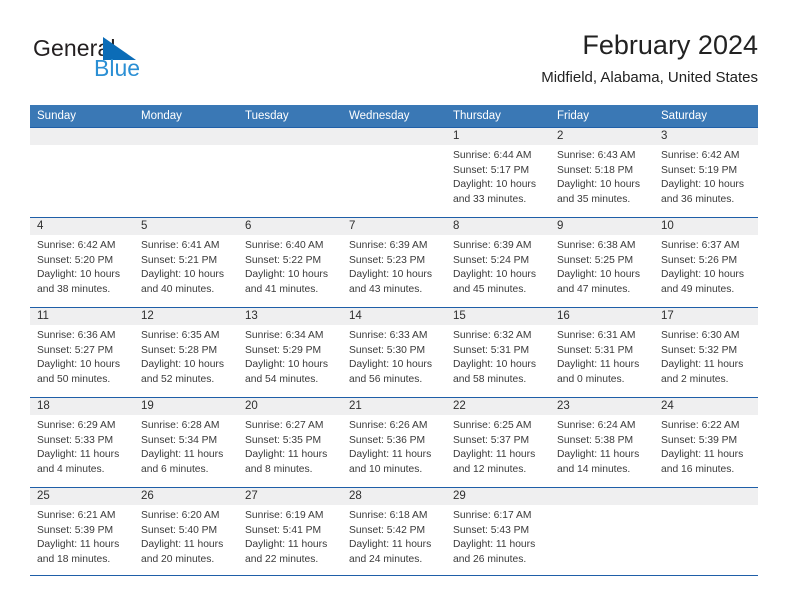  Describe the element at coordinates (282, 379) in the screenshot. I see `day-detail-line: and 54 minutes.` at that location.